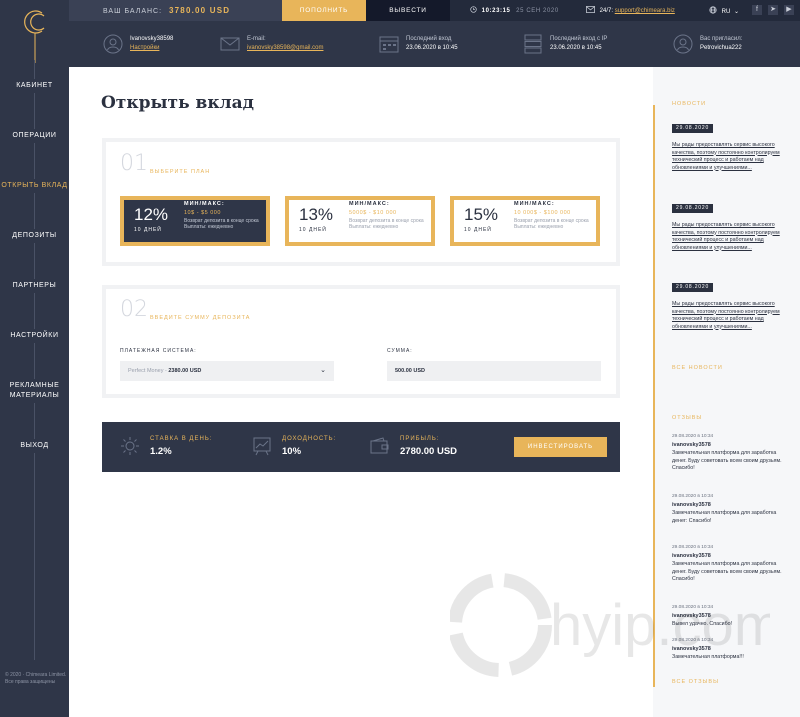 The height and width of the screenshot is (717, 800). I want to click on last-login-value: 23.06.2020 в 10:45, so click(432, 48).